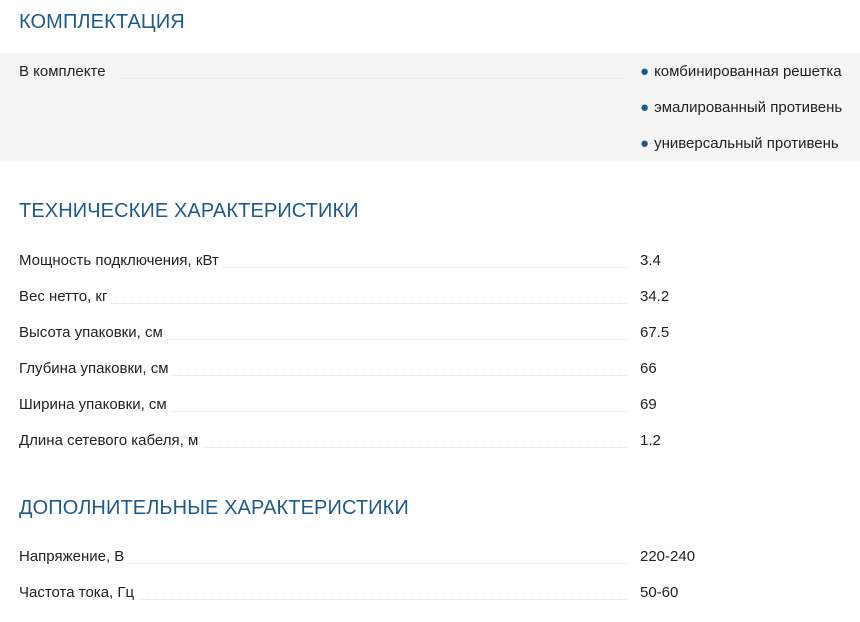  What do you see at coordinates (655, 296) in the screenshot?
I see `spec-value: 34.2` at bounding box center [655, 296].